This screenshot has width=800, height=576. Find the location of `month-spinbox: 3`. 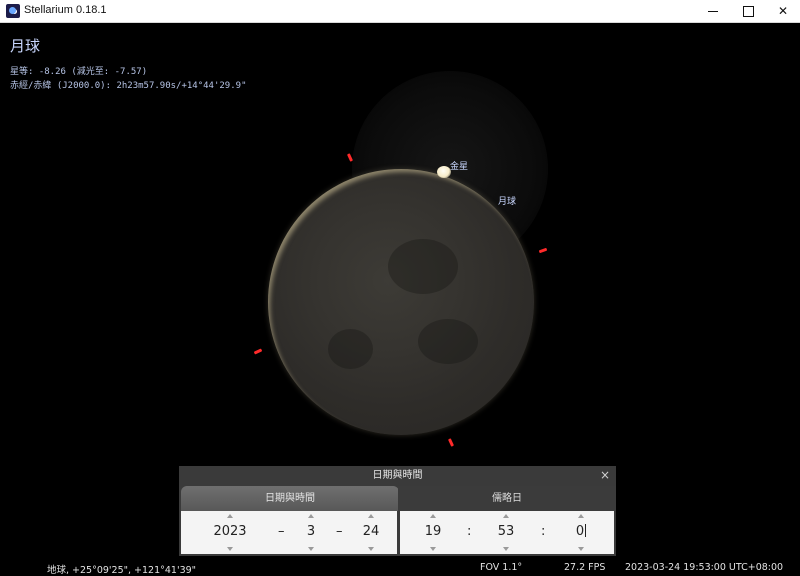

month-spinbox: 3 is located at coordinates (311, 532).